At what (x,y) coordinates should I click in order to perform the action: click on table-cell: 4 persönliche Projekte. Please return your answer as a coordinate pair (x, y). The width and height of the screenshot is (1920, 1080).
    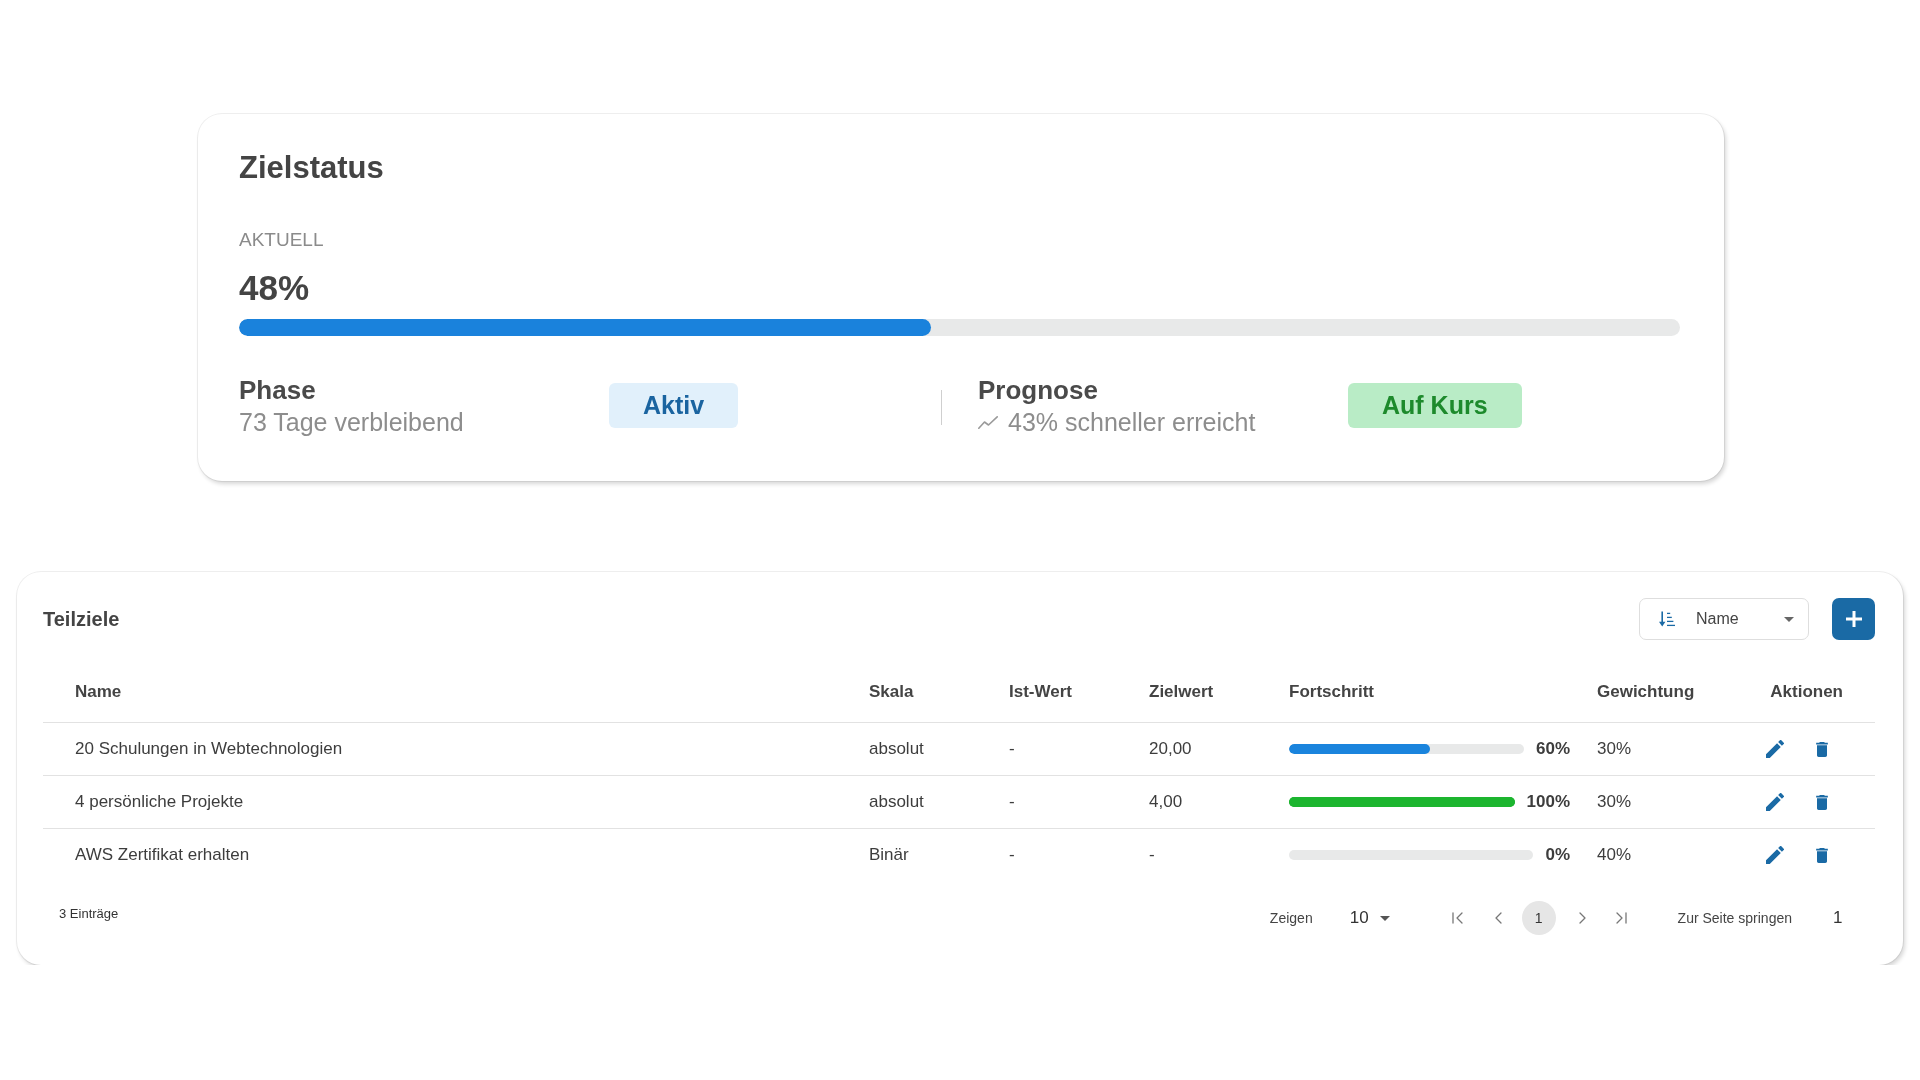
    Looking at the image, I should click on (159, 802).